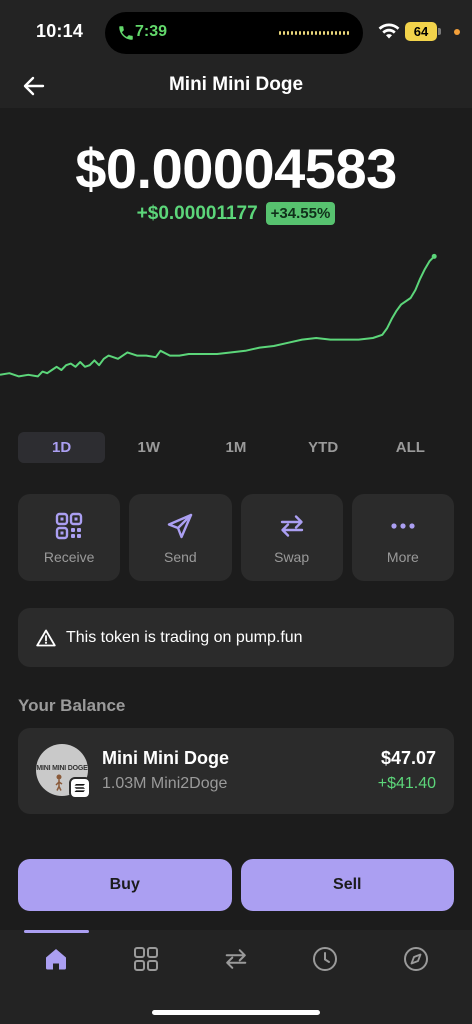 This screenshot has width=472, height=1024. I want to click on swap-button: Swap, so click(291, 537).